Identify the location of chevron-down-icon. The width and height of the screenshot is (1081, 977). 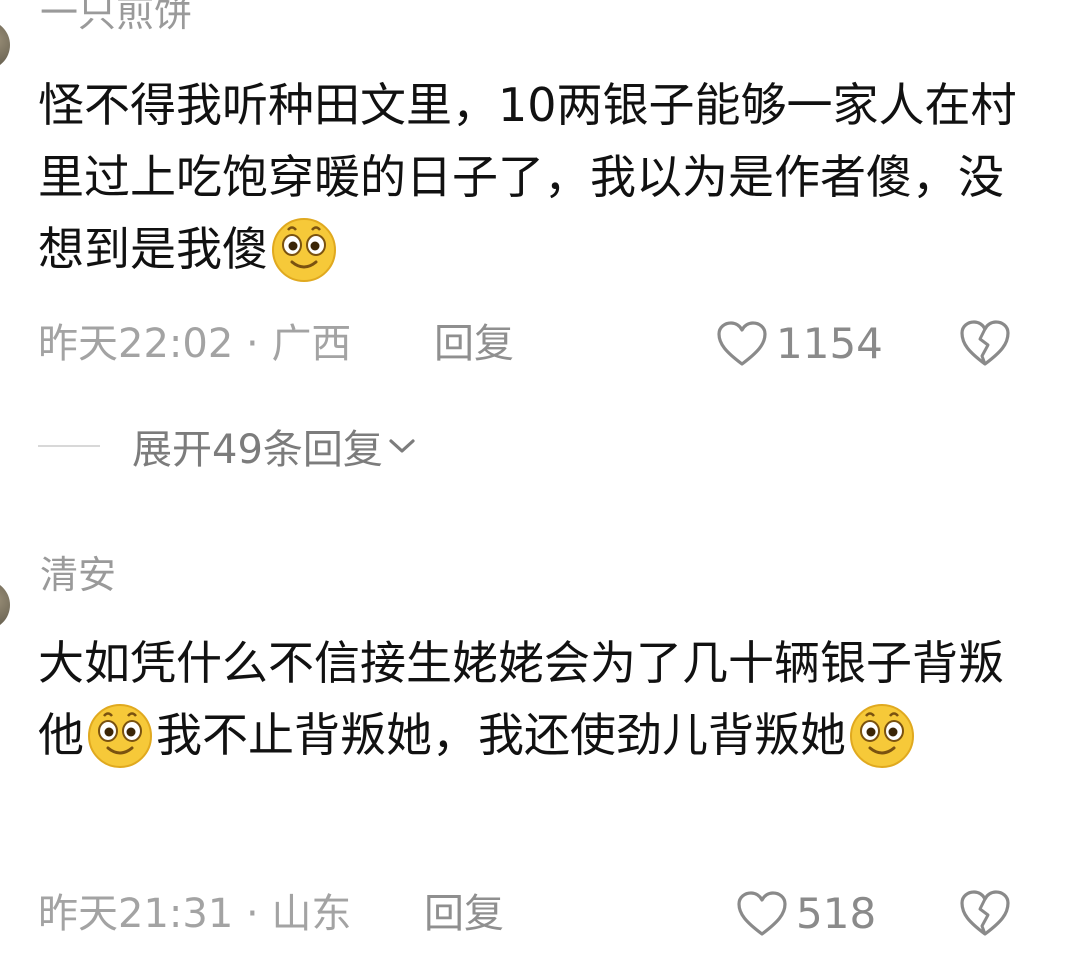
(402, 446).